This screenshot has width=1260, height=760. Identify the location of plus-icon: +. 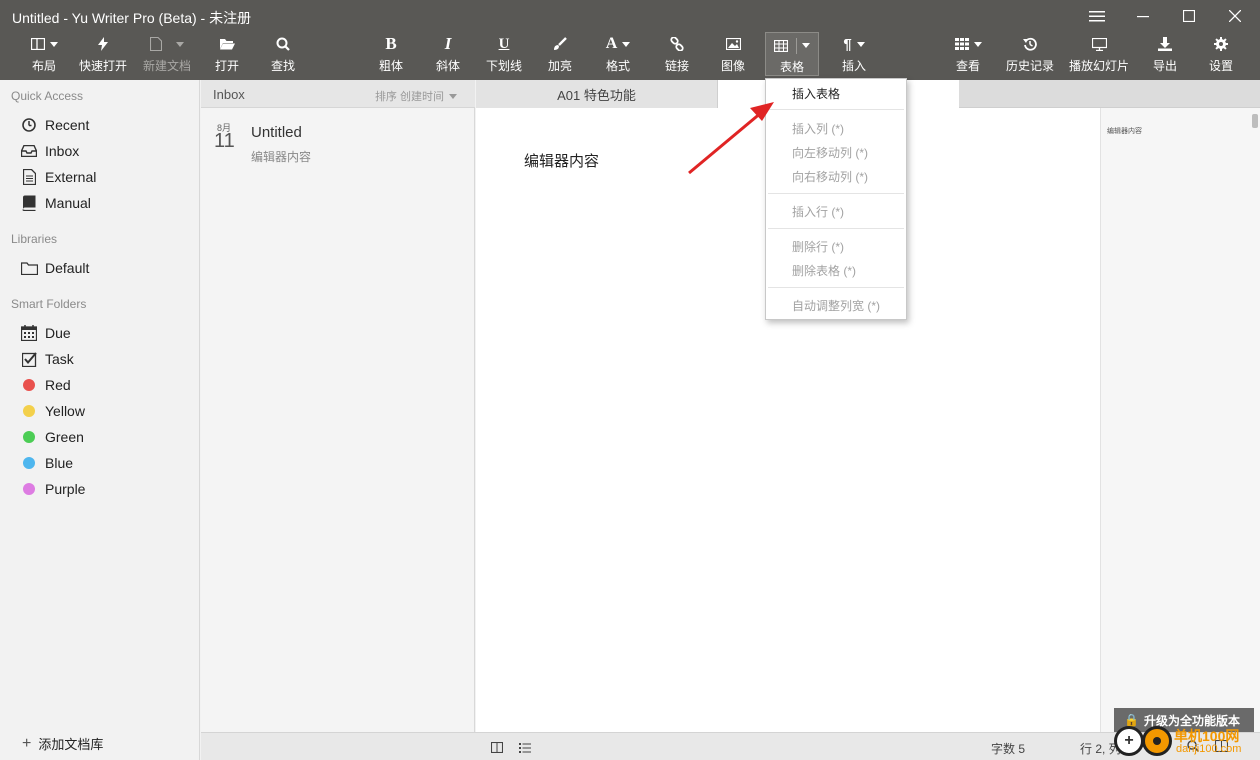
(27, 743).